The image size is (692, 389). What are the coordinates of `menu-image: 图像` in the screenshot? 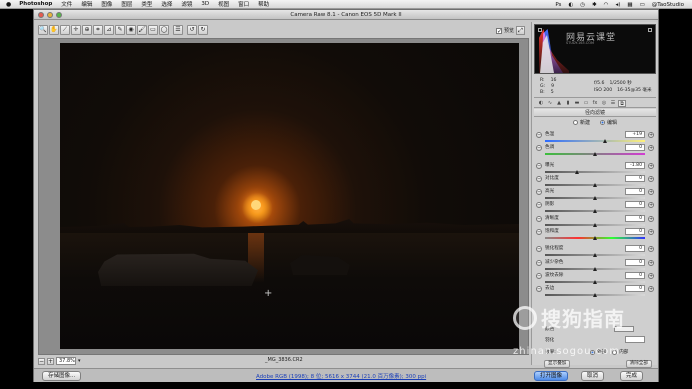 It's located at (106, 4).